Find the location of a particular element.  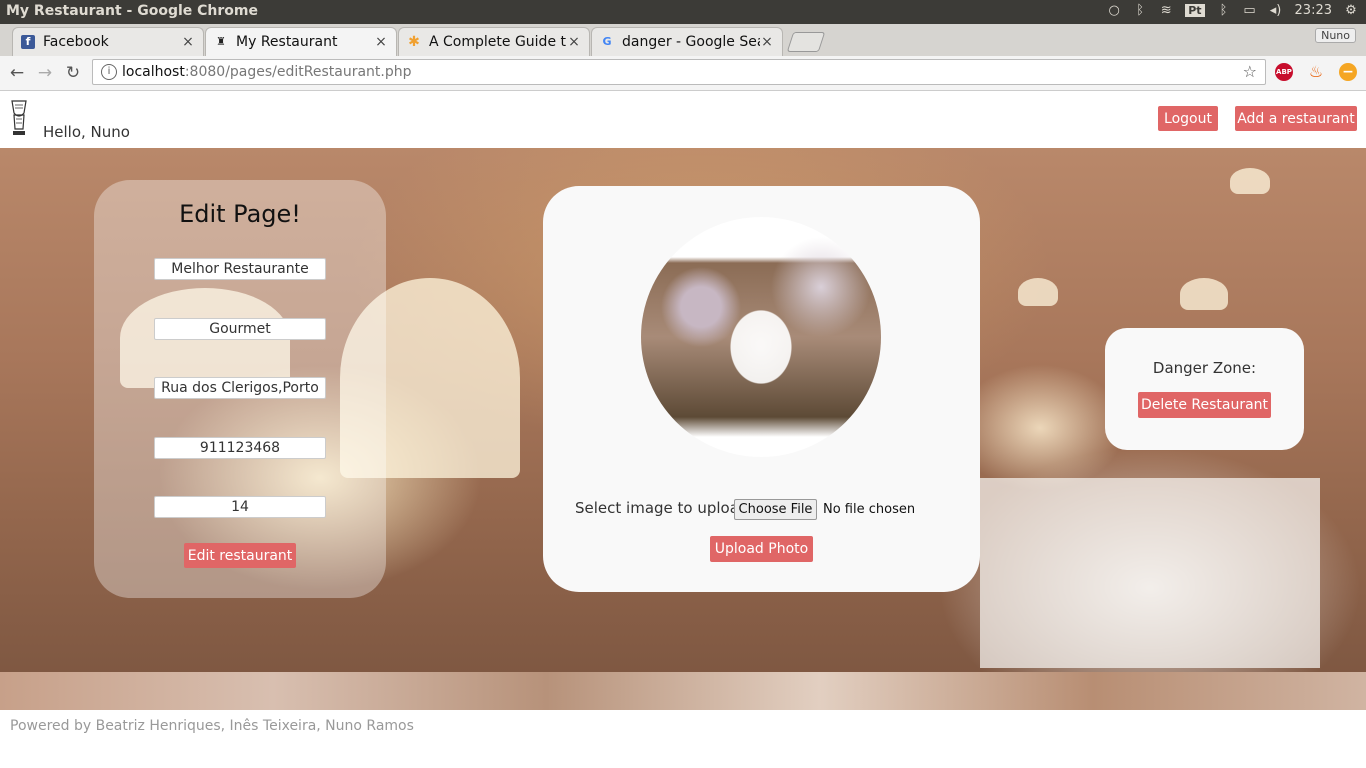

restaurant-price-field is located at coordinates (240, 507).